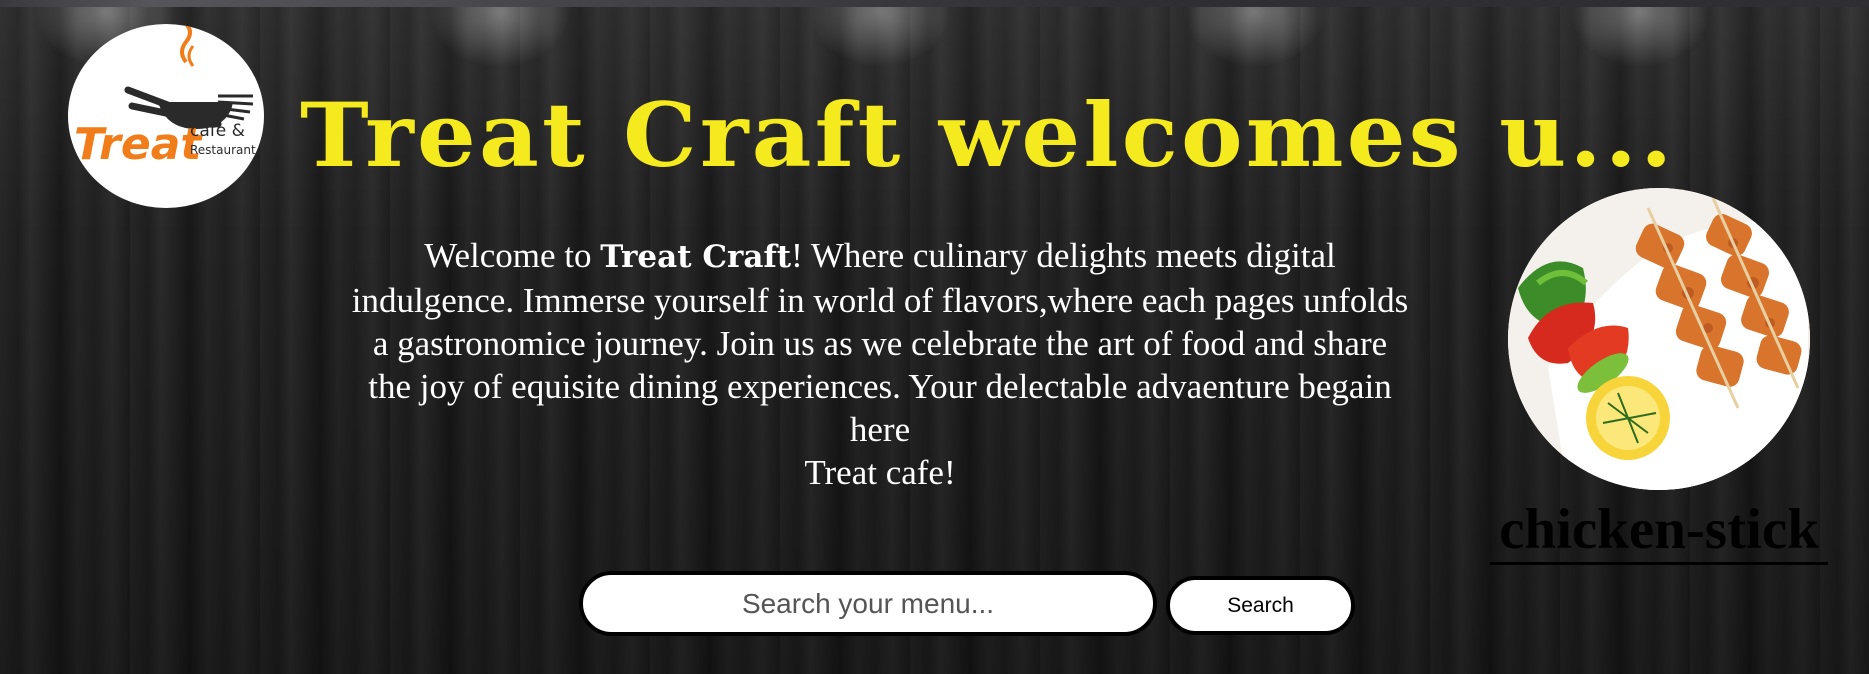 Image resolution: width=1869 pixels, height=674 pixels. I want to click on dish-caption: chicken-stick, so click(1659, 531).